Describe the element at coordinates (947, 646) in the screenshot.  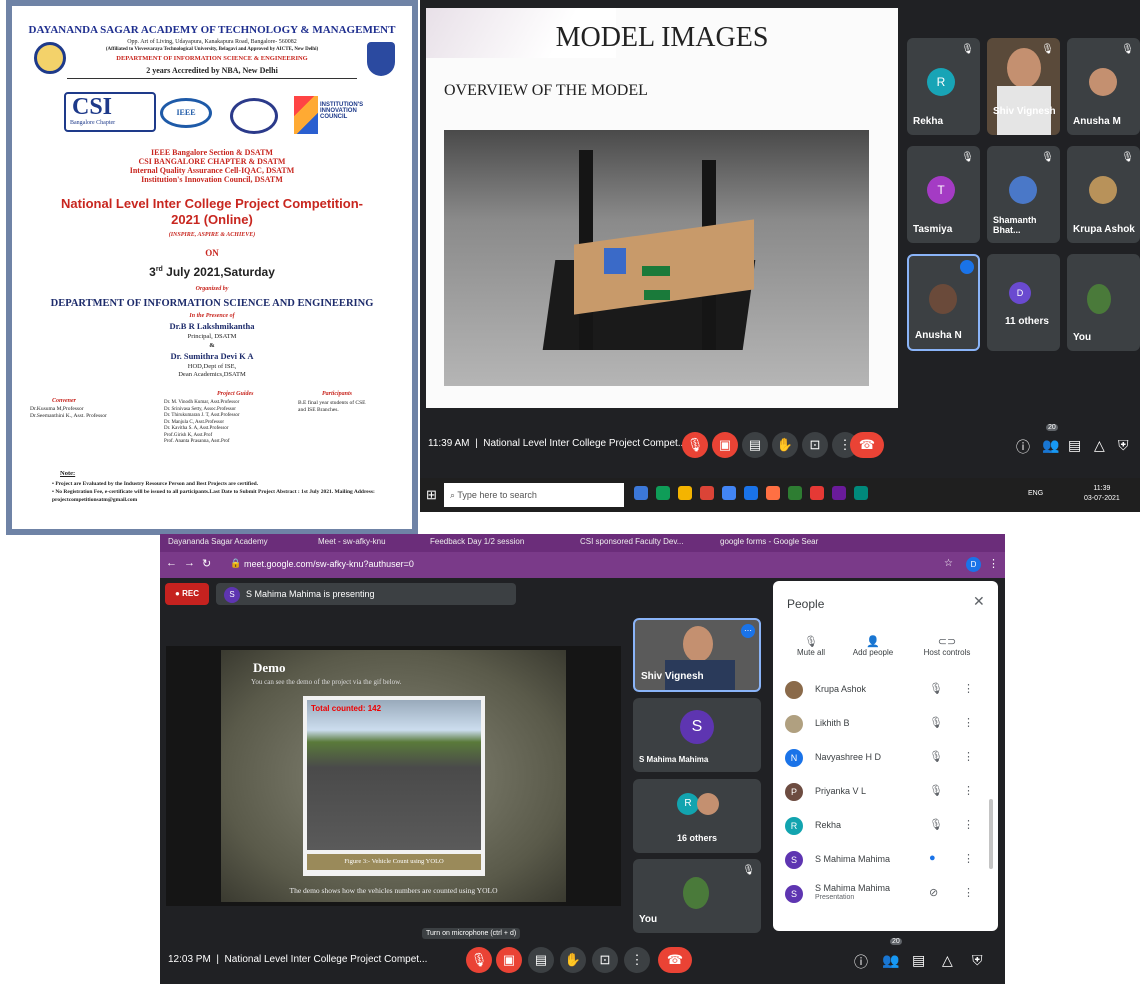
I see `host-controls-button: ⊂⊃ Host controls` at that location.